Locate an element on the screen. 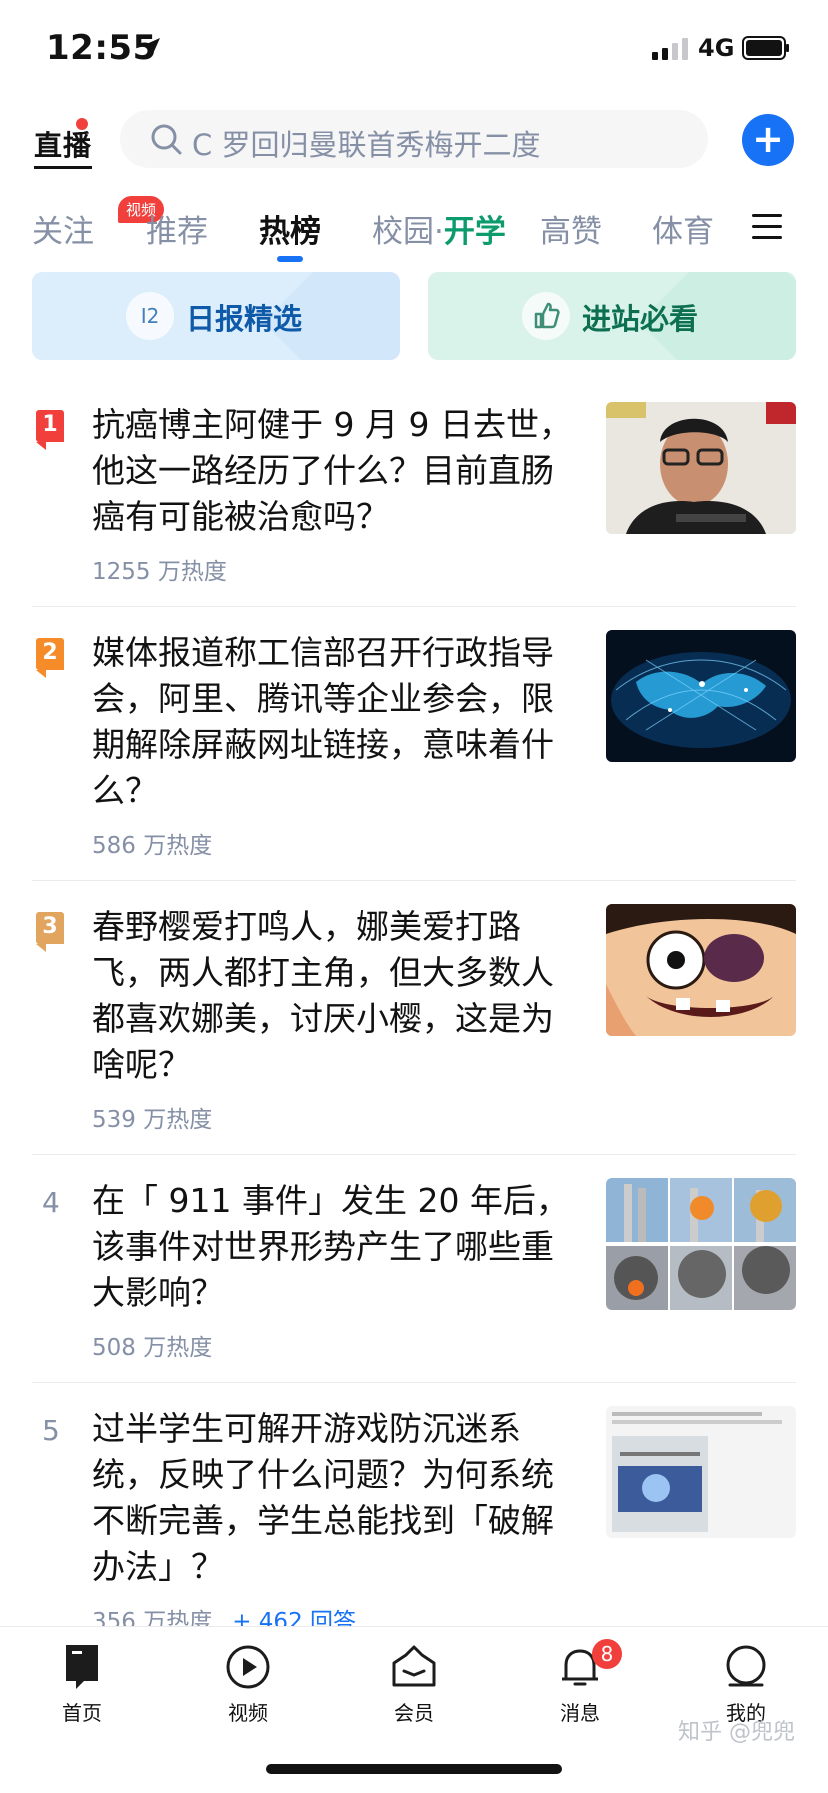 The height and width of the screenshot is (1793, 828). top-bar: 直播 C 罗回归曼联首秀梅开二度 + is located at coordinates (414, 140).